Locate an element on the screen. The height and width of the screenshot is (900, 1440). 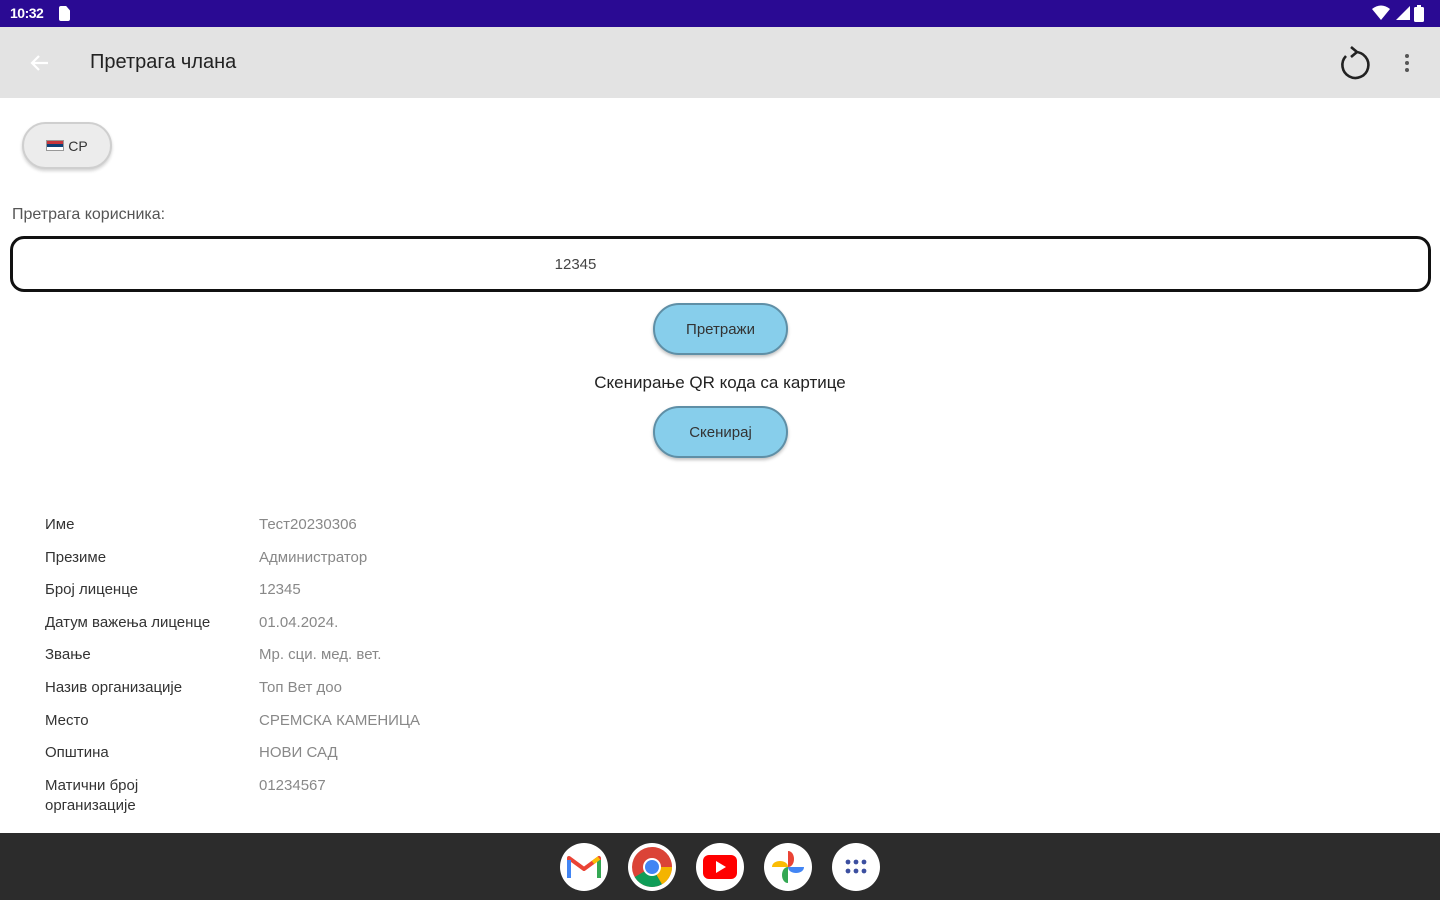
photos-app is located at coordinates (788, 866).